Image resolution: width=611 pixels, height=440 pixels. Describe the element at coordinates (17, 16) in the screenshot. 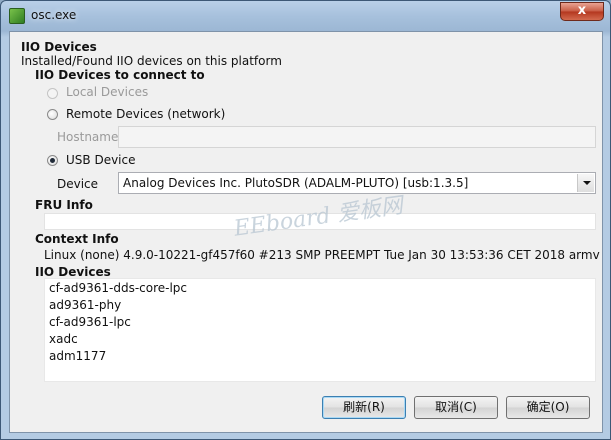

I see `app-icon` at that location.